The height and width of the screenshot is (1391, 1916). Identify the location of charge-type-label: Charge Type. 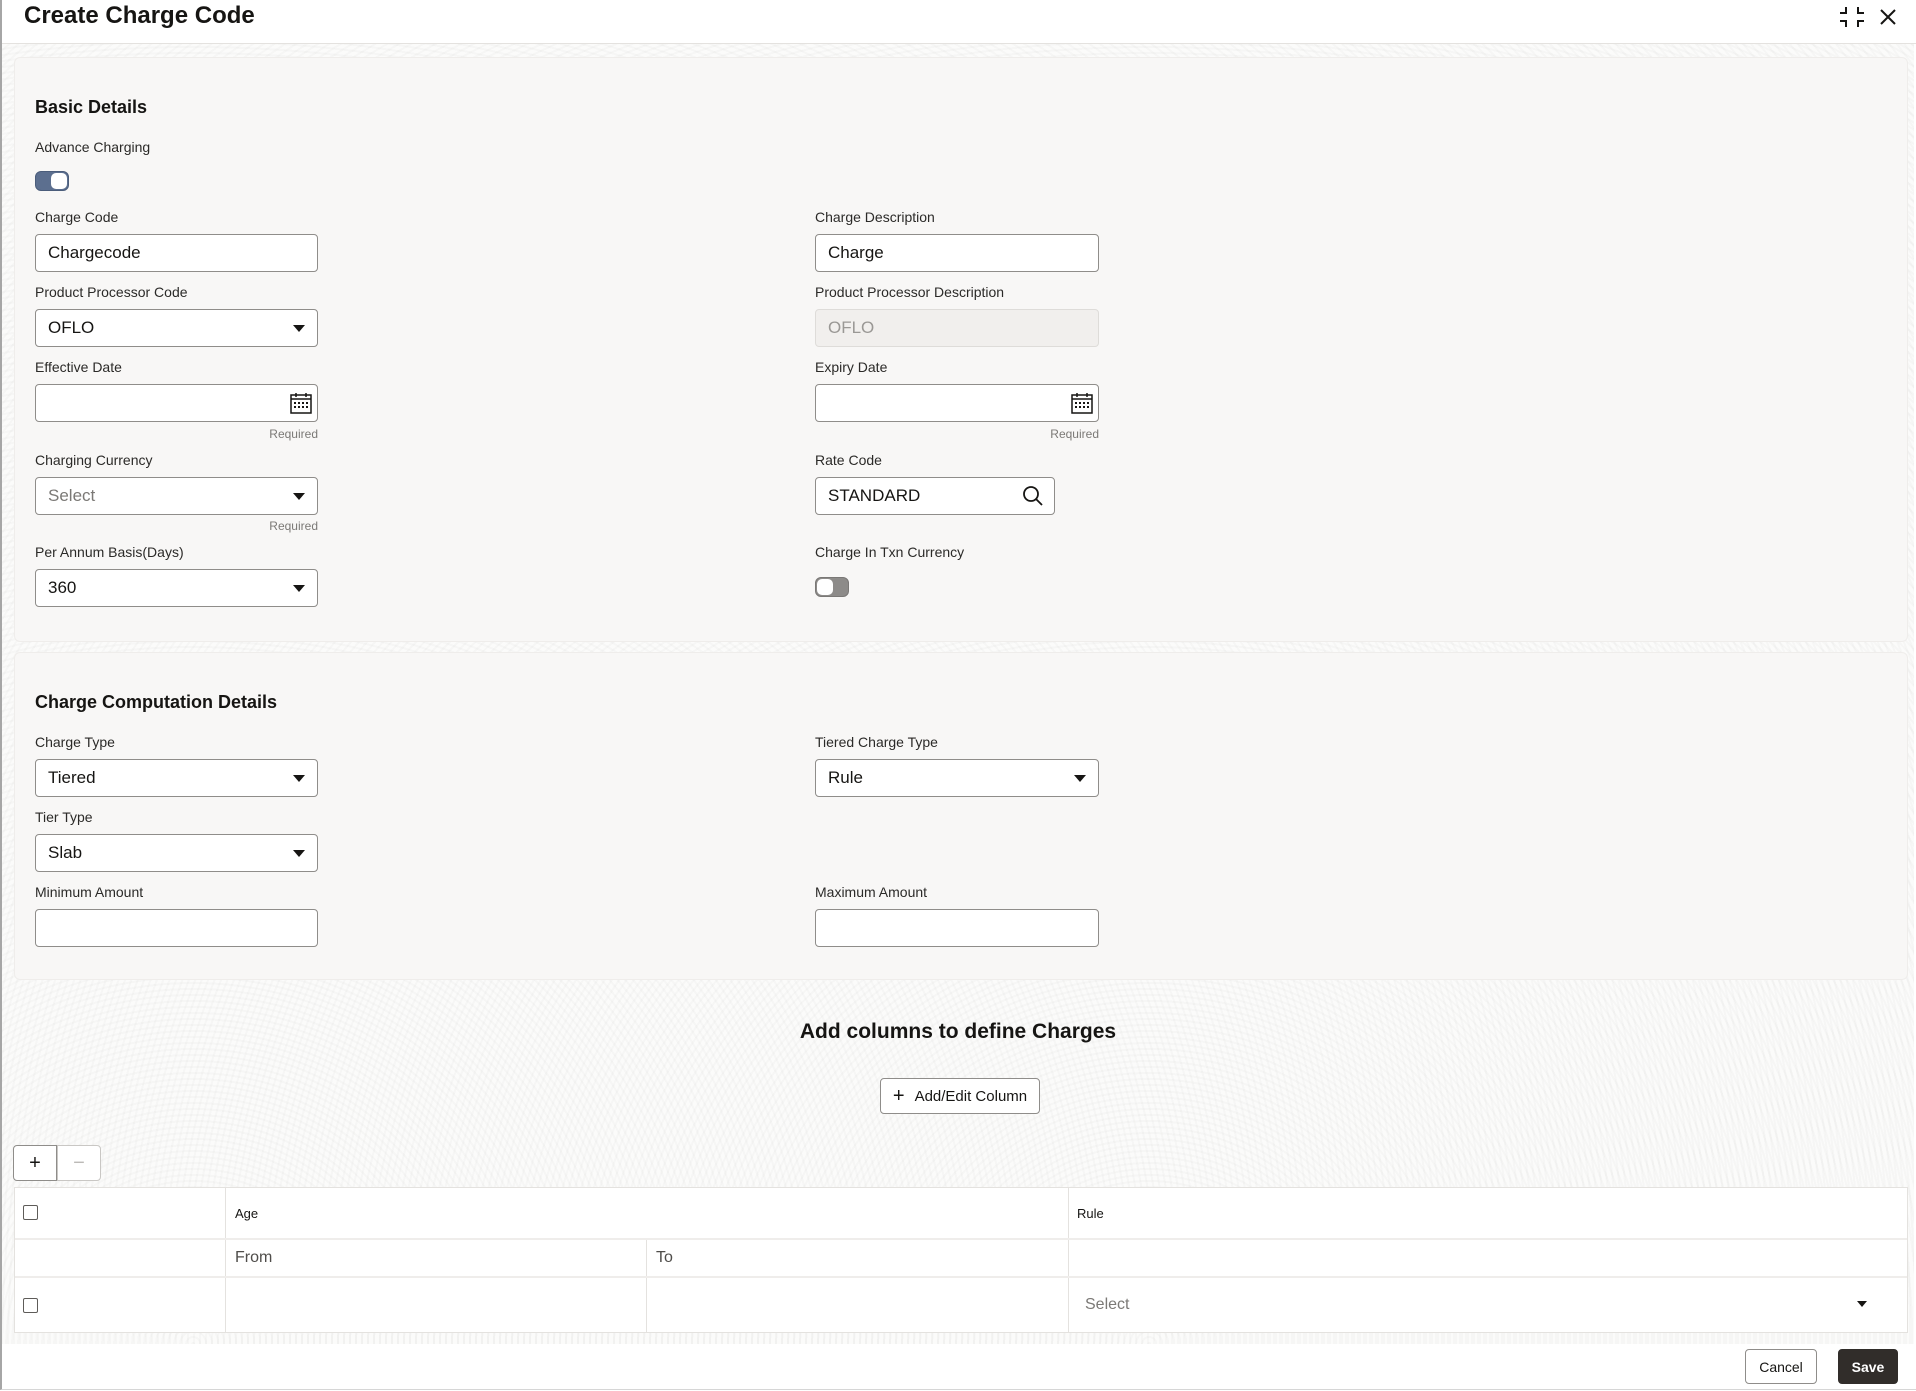
(75, 742).